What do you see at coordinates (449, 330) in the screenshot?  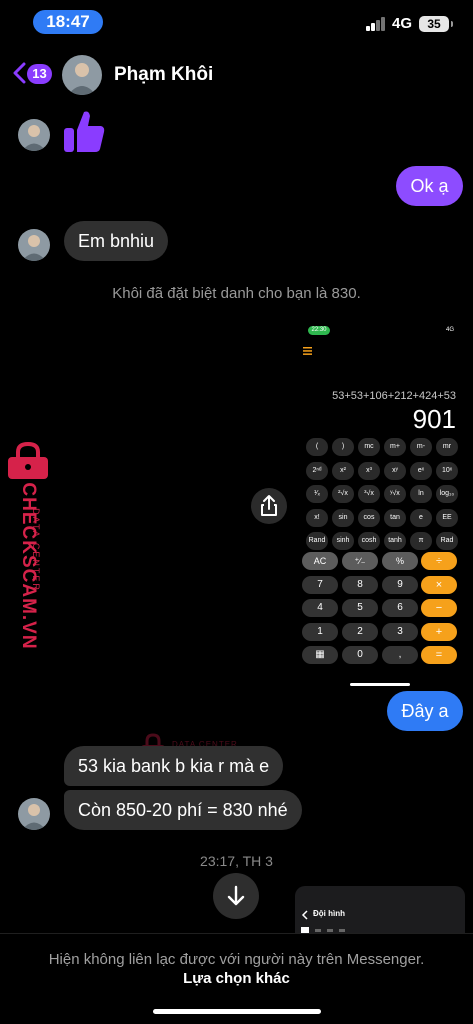 I see `calc-status-network: 4G` at bounding box center [449, 330].